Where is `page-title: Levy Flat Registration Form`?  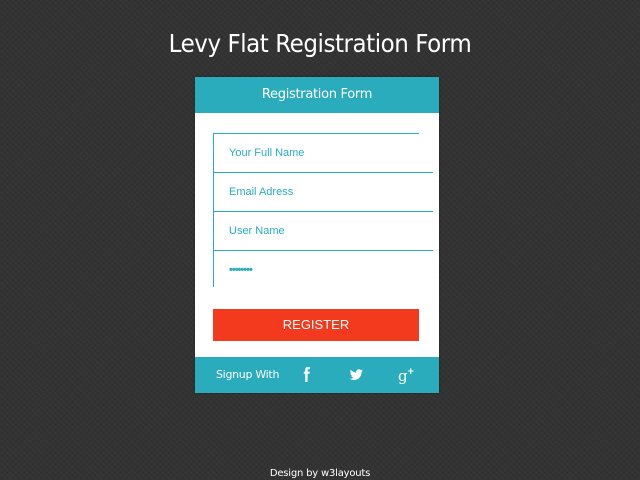
page-title: Levy Flat Registration Form is located at coordinates (320, 43).